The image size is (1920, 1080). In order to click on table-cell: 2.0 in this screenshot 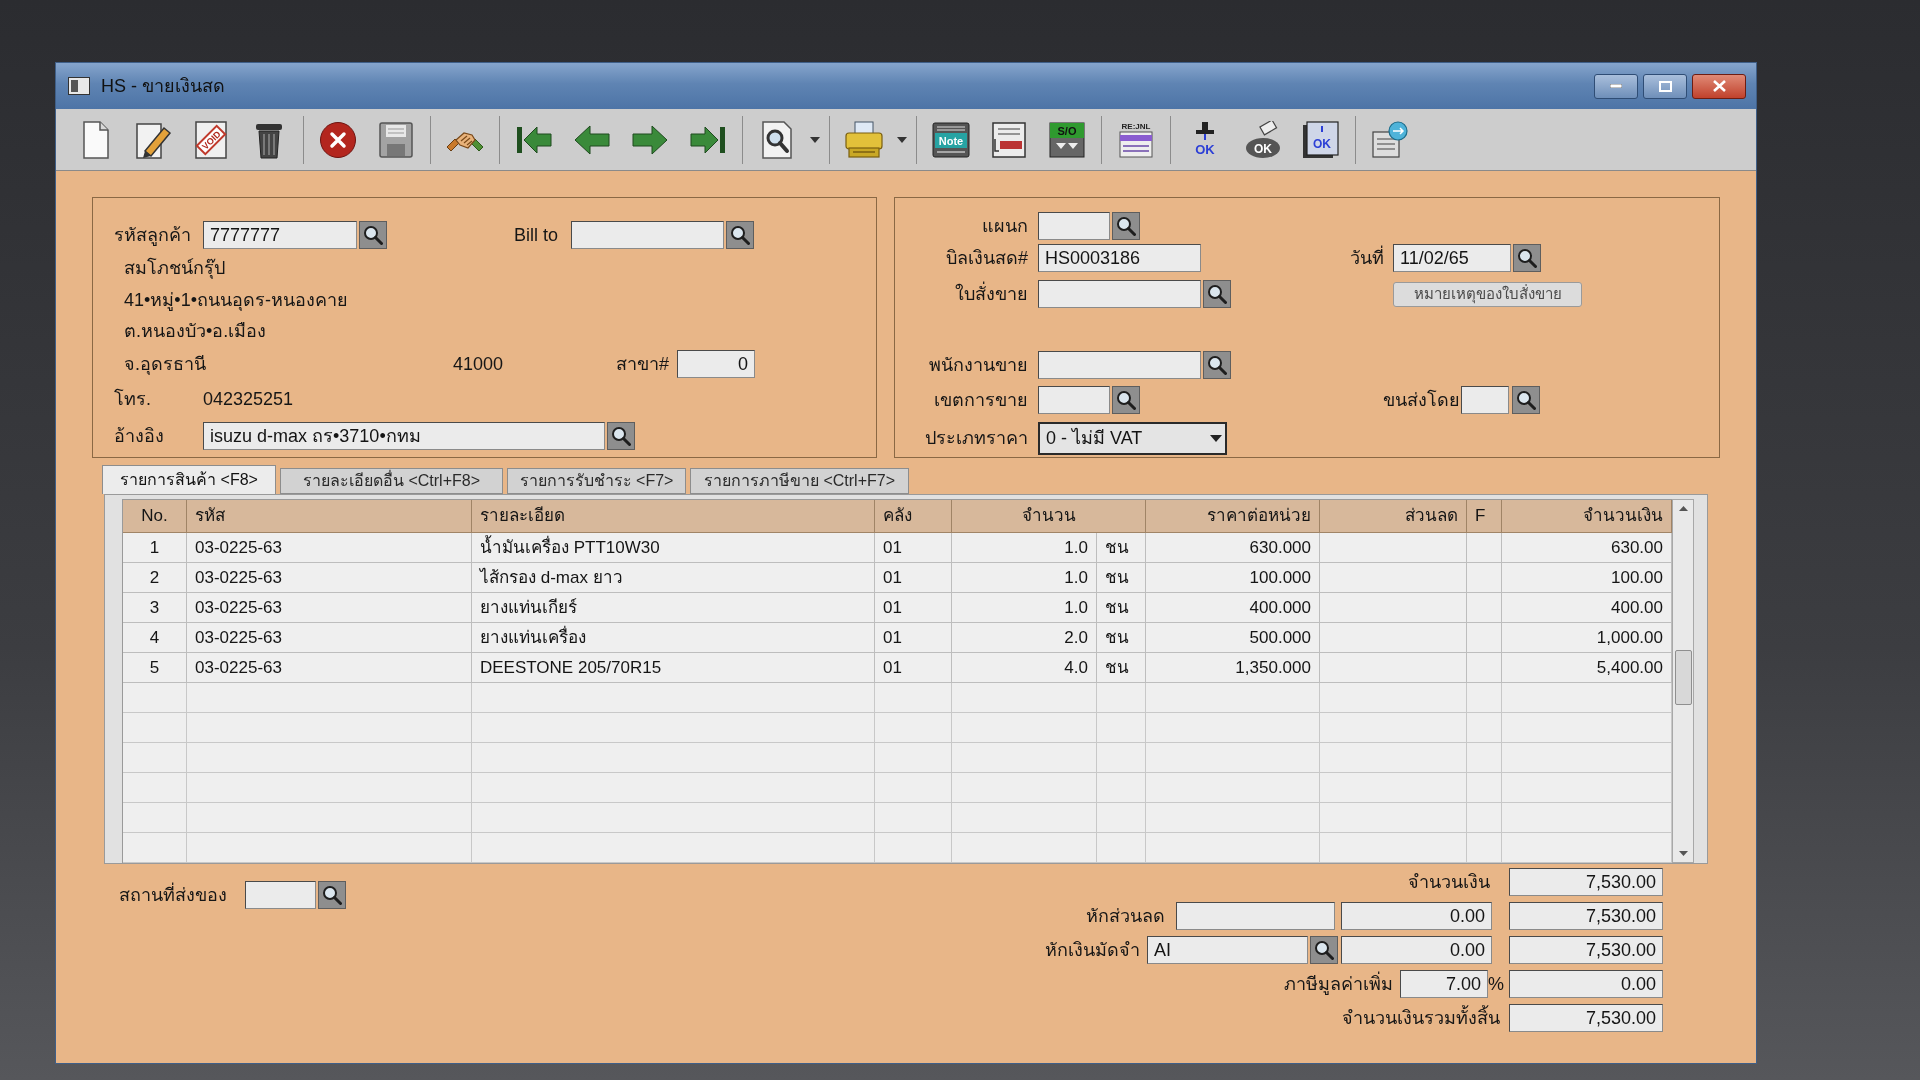, I will do `click(1024, 638)`.